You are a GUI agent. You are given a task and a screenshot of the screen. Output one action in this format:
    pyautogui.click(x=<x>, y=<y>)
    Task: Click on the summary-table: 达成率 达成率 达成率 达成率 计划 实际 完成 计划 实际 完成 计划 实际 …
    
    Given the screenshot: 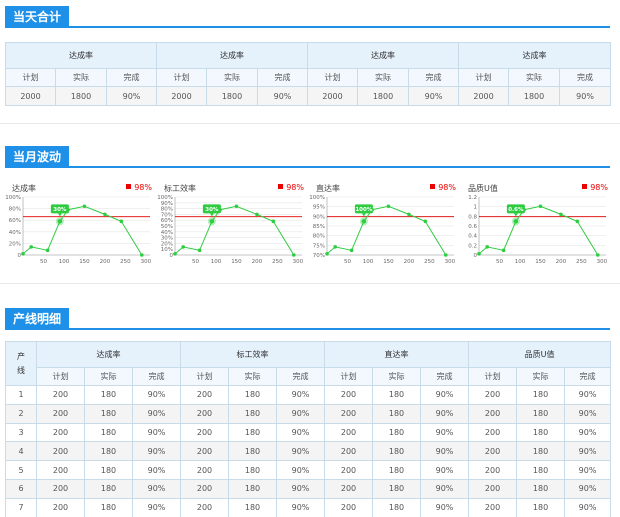 What is the action you would take?
    pyautogui.click(x=308, y=74)
    